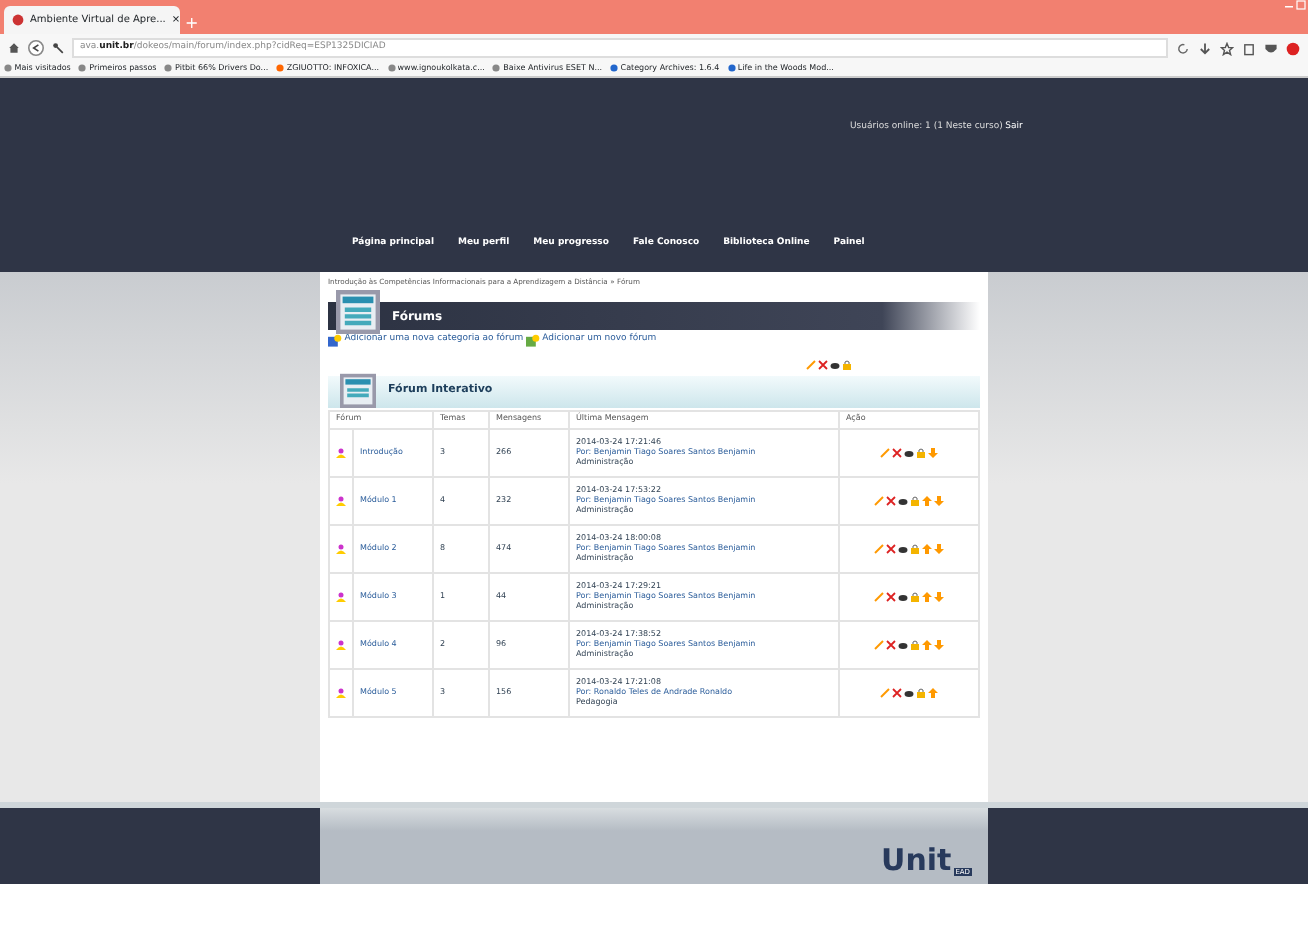 The height and width of the screenshot is (938, 1308). What do you see at coordinates (58, 48) in the screenshot?
I see `key-icon` at bounding box center [58, 48].